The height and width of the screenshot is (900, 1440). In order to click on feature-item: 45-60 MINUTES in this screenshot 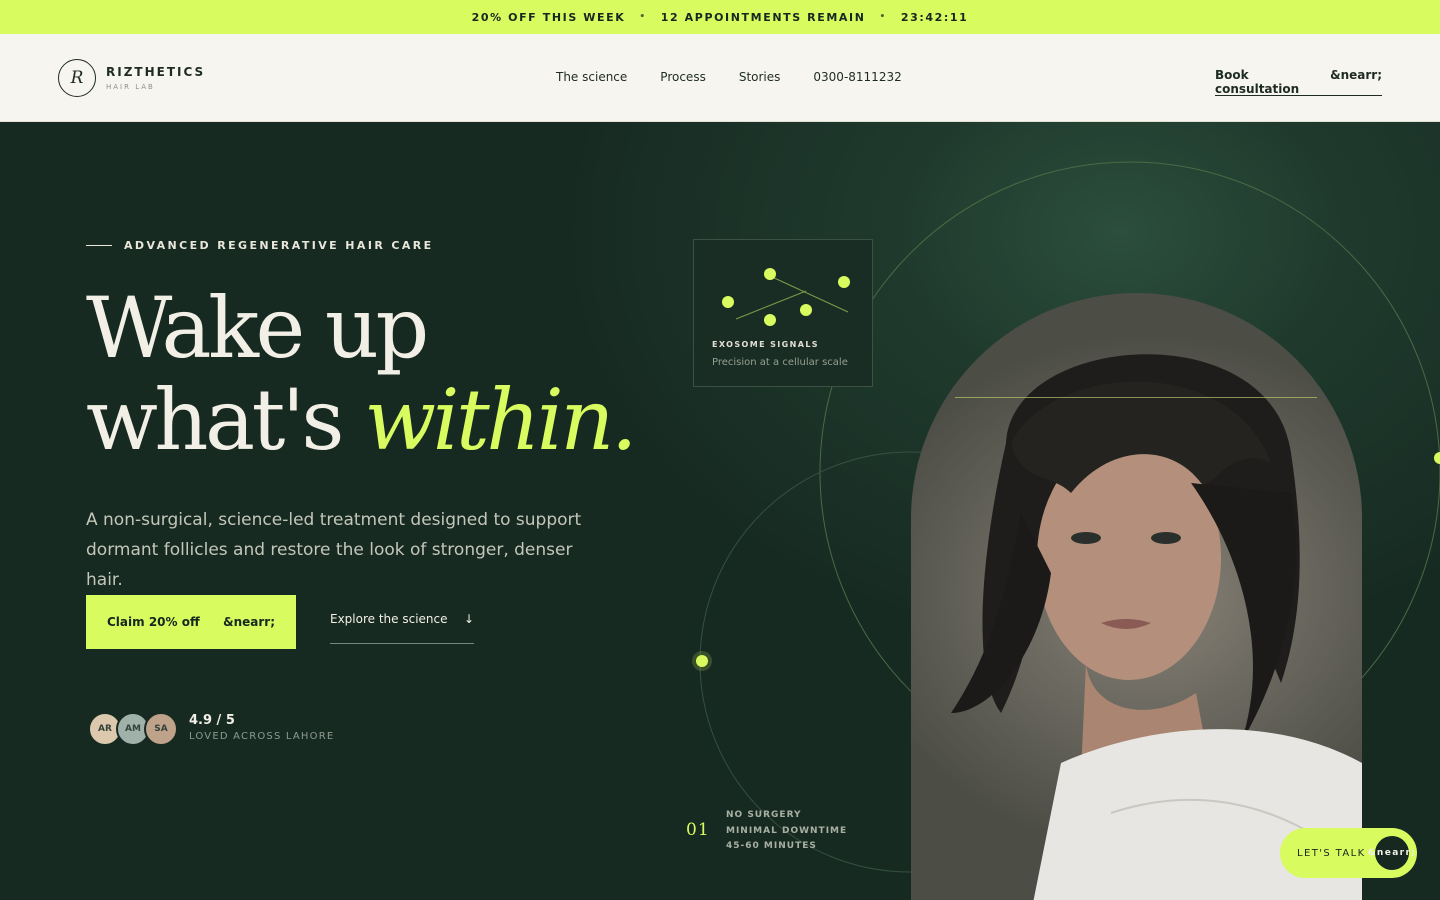, I will do `click(771, 846)`.